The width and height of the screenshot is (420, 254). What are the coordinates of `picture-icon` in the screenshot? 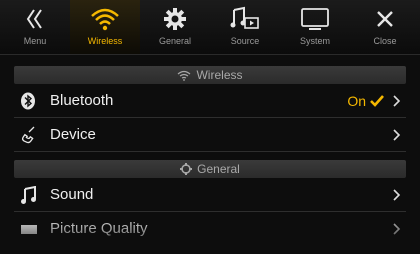 It's located at (33, 229).